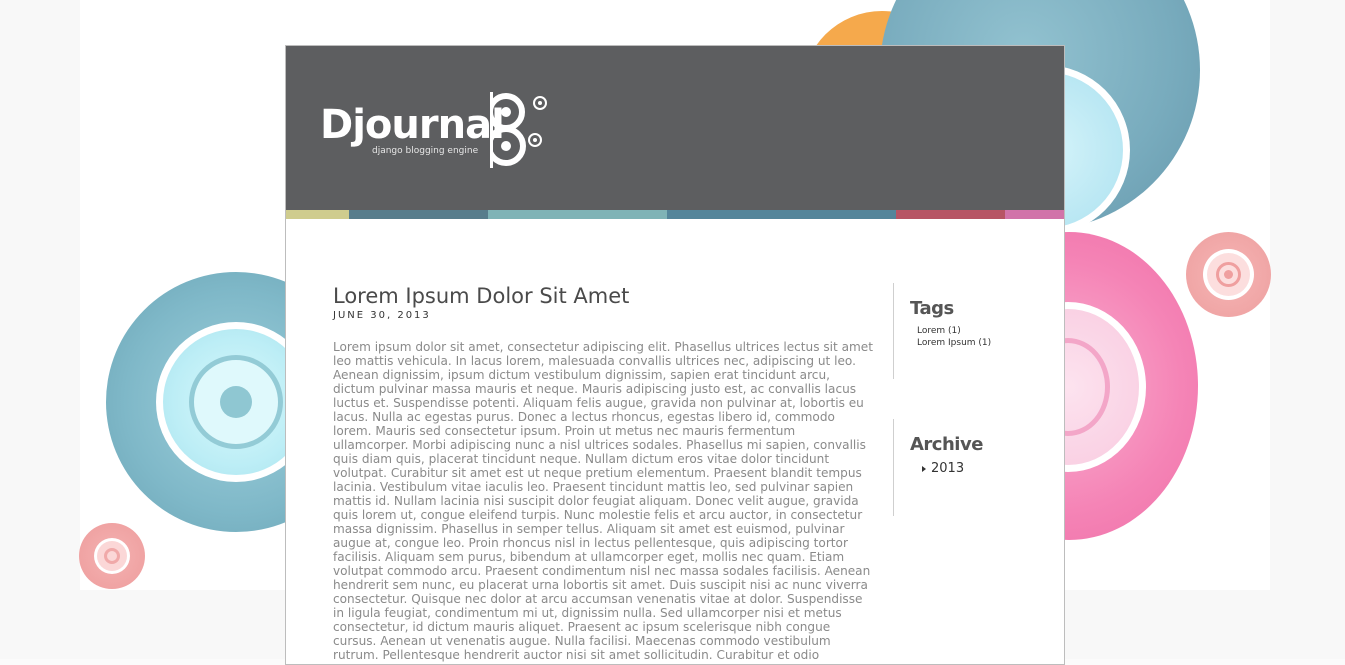  What do you see at coordinates (954, 331) in the screenshot?
I see `tag-link: Lorem (1)` at bounding box center [954, 331].